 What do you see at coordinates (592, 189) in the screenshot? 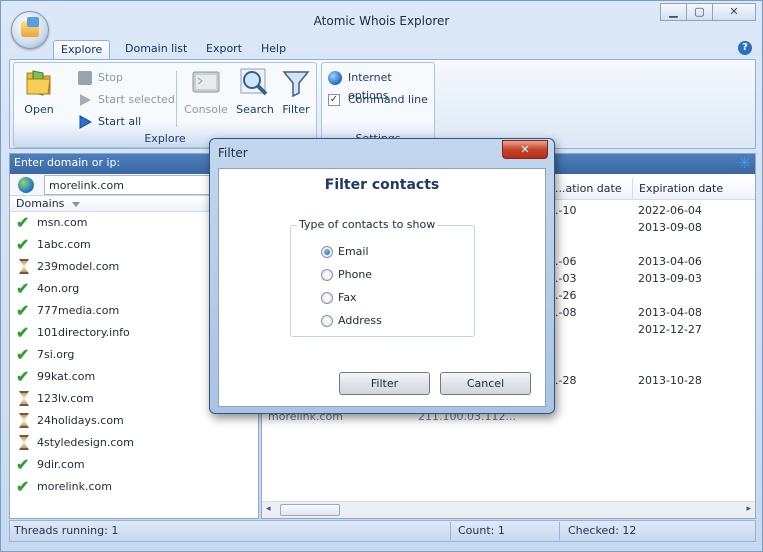
I see `creation-date-column: ...ation date` at bounding box center [592, 189].